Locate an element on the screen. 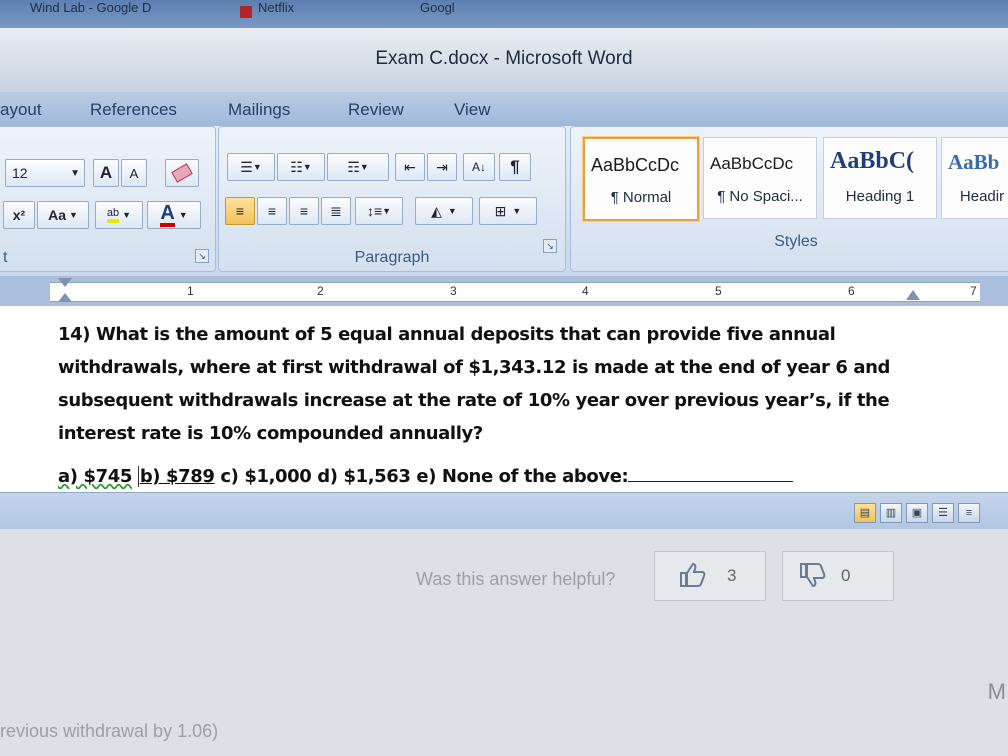 This screenshot has width=1008, height=756. tab-view: View is located at coordinates (472, 110).